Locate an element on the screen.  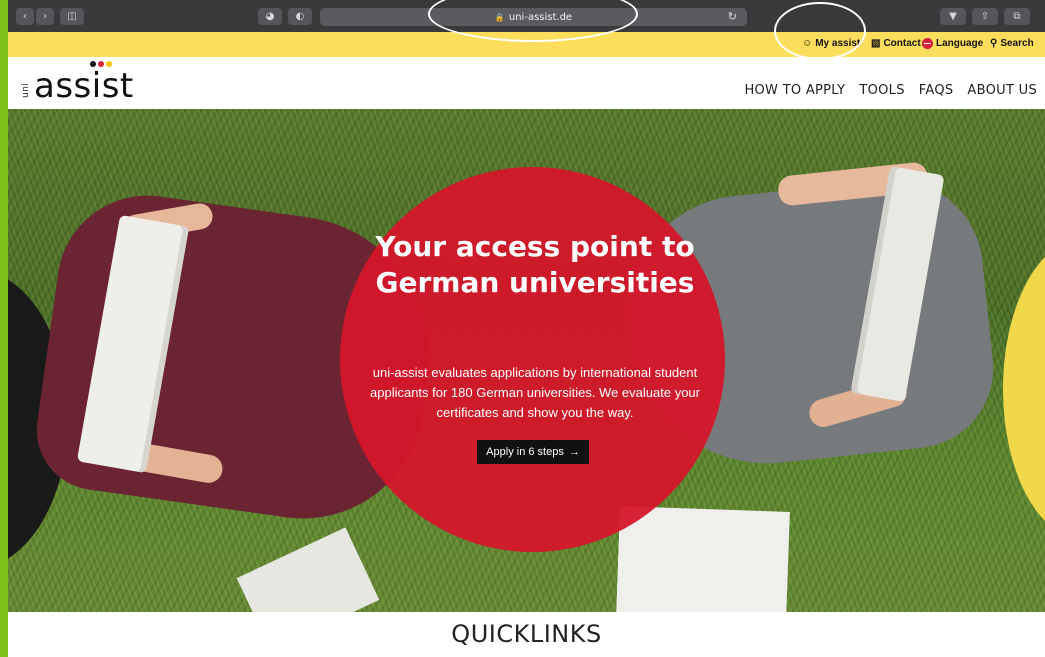
logo-wordmark: assist is located at coordinates (84, 86).